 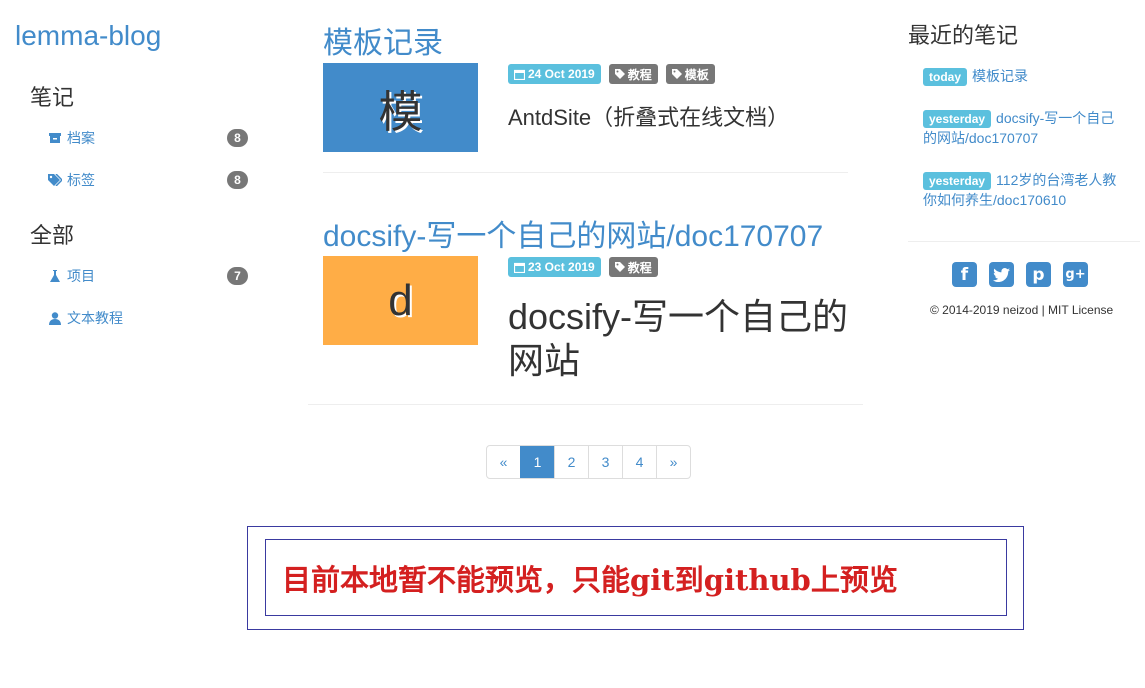 What do you see at coordinates (1000, 76) in the screenshot?
I see `recent-note-title: 模板记录` at bounding box center [1000, 76].